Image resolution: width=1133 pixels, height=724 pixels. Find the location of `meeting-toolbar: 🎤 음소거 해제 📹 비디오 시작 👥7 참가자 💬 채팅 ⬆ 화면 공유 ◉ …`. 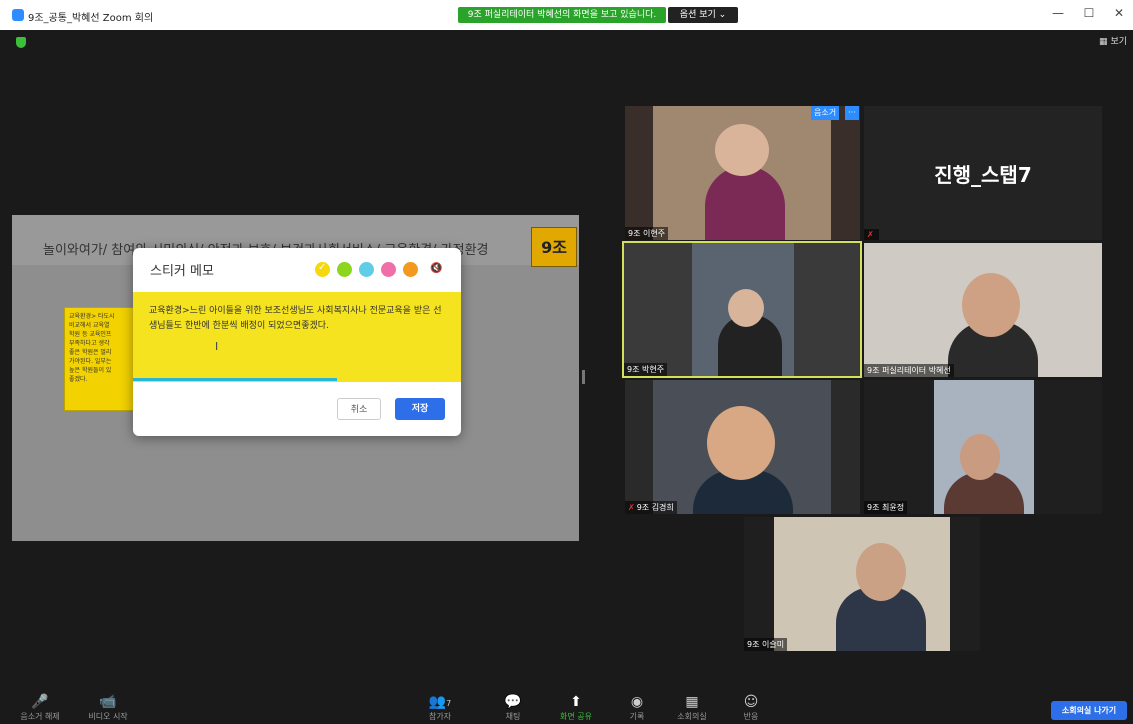

meeting-toolbar: 🎤 음소거 해제 📹 비디오 시작 👥7 참가자 💬 채팅 ⬆ 화면 공유 ◉ … is located at coordinates (566, 705).